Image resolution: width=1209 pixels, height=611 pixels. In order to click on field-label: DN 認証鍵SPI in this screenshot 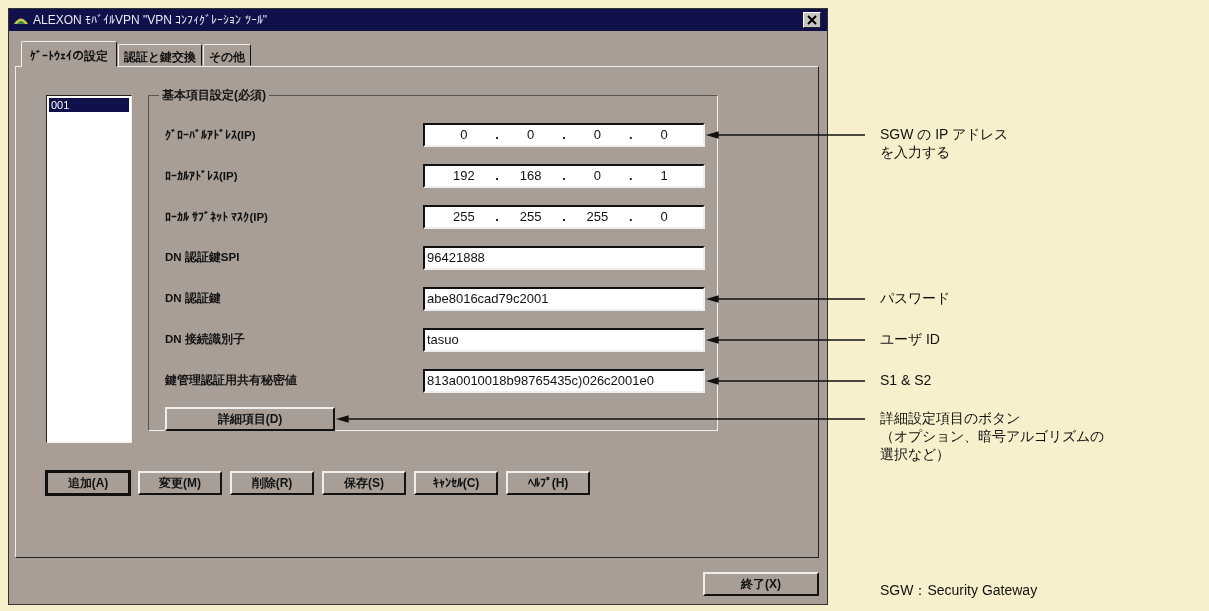, I will do `click(202, 257)`.